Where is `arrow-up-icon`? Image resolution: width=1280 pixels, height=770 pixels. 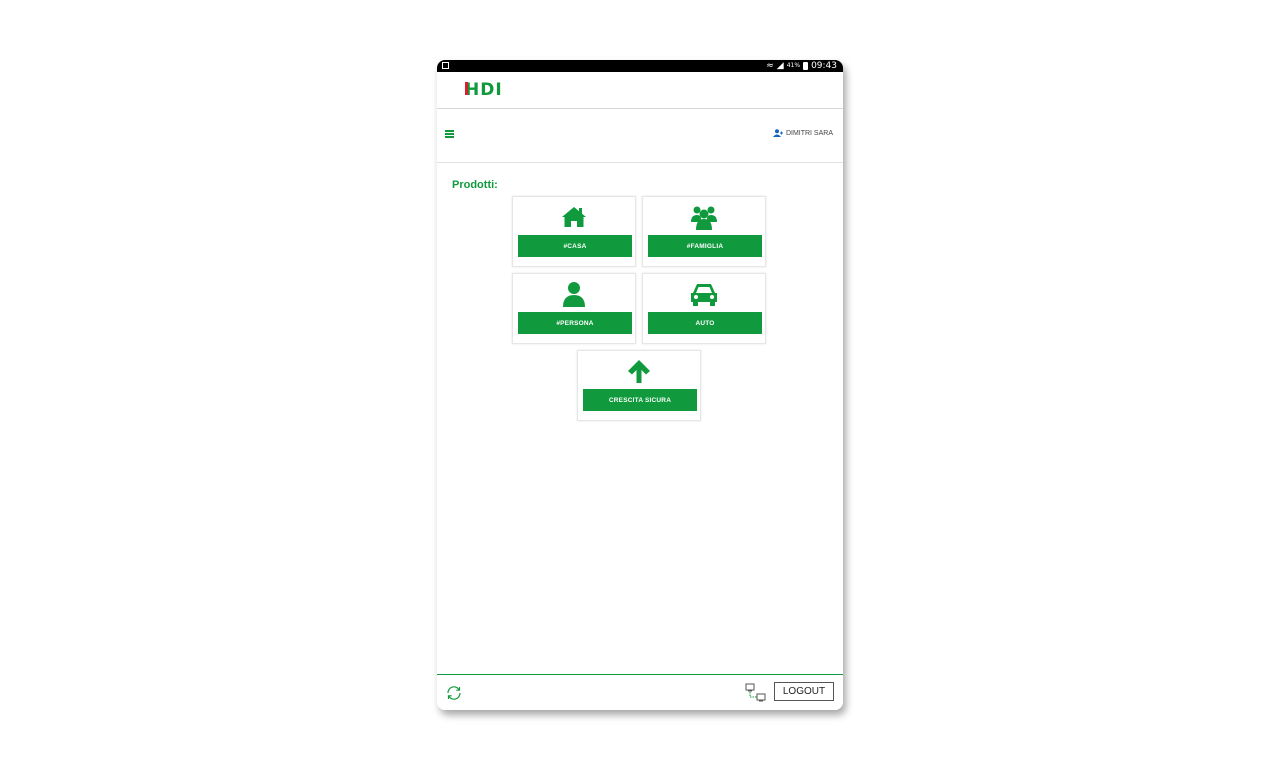 arrow-up-icon is located at coordinates (639, 371).